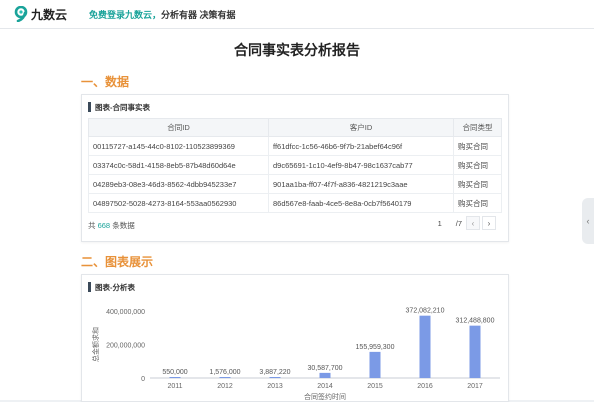 The width and height of the screenshot is (594, 402). Describe the element at coordinates (174, 372) in the screenshot. I see `bar-value-label: 550,000` at that location.